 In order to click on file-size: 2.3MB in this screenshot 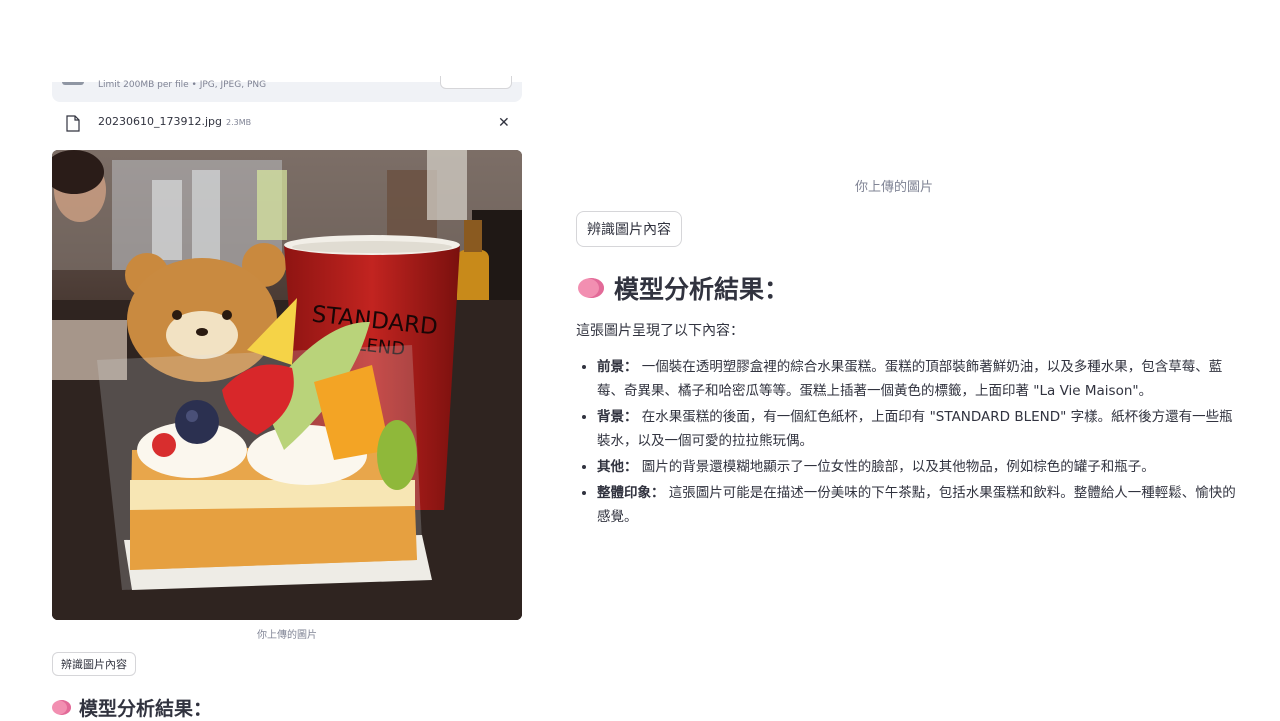, I will do `click(239, 122)`.